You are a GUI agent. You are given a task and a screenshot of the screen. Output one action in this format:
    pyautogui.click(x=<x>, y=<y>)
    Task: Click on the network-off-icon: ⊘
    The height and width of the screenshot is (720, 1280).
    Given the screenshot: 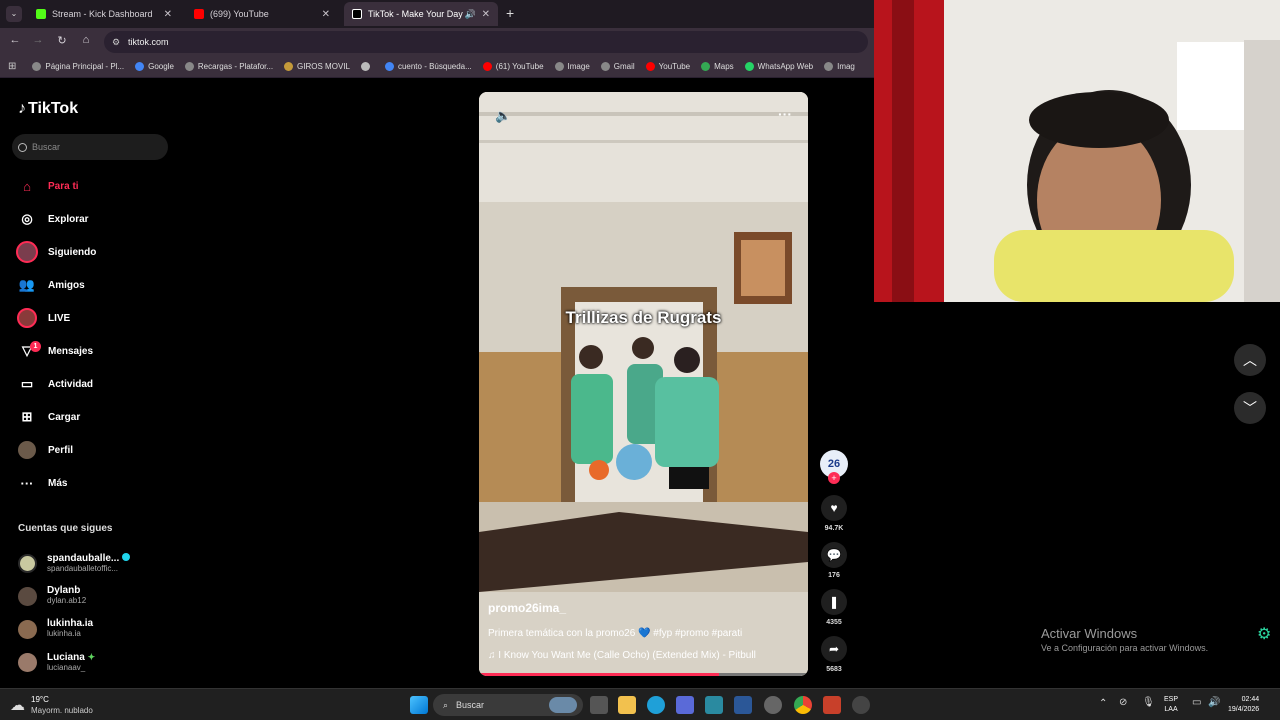 What is the action you would take?
    pyautogui.click(x=1123, y=702)
    